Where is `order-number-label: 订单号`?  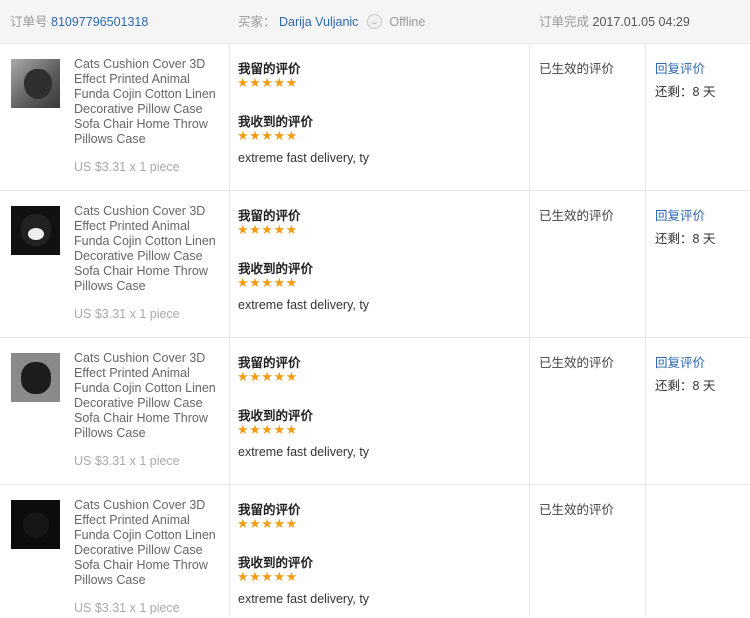
order-number-label: 订单号 is located at coordinates (29, 22).